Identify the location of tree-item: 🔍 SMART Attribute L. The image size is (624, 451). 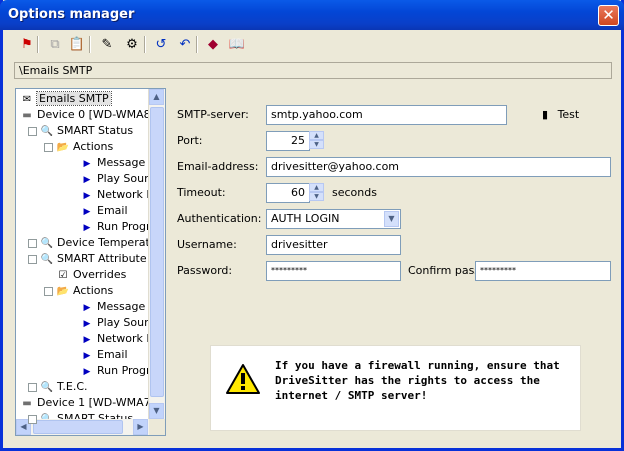
(98, 259).